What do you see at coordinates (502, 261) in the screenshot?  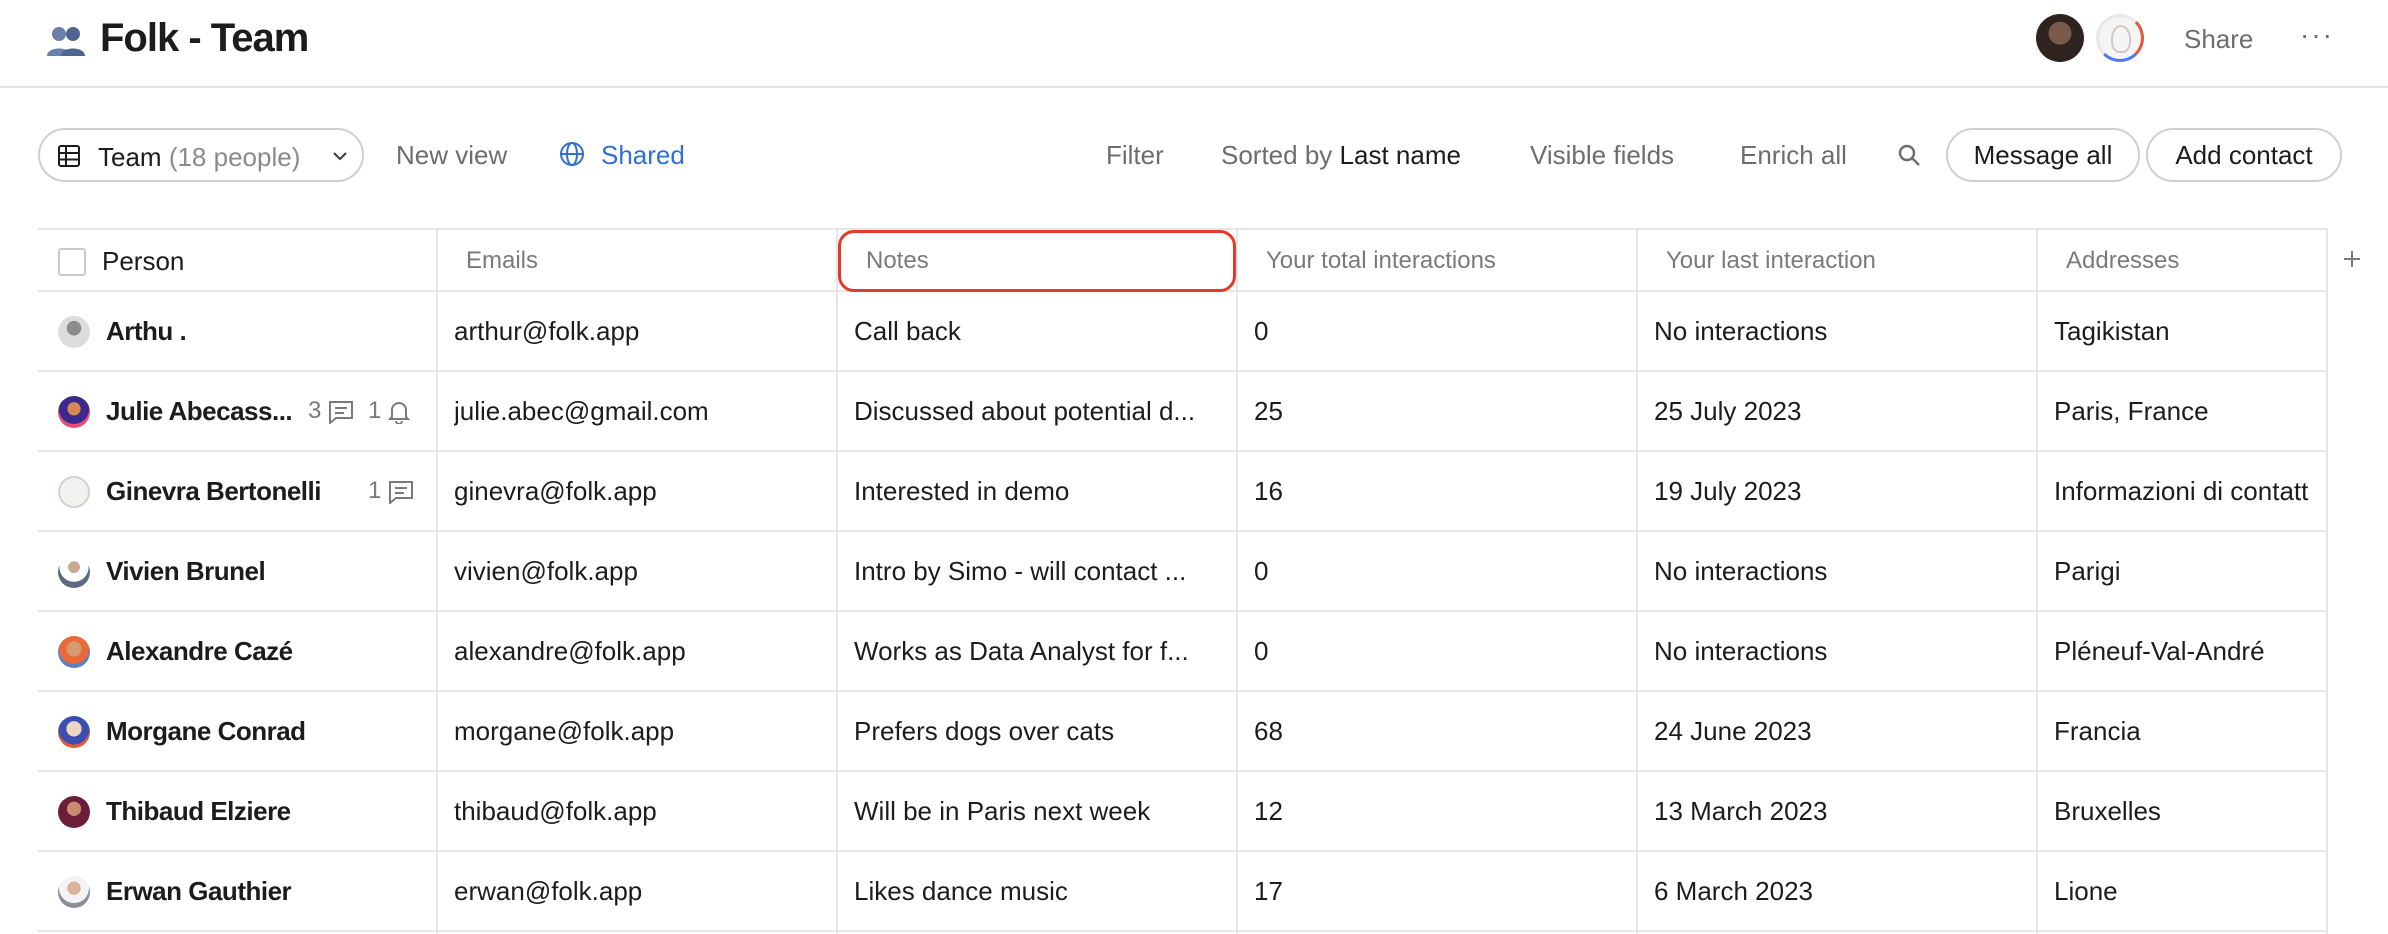 I see `column-header-emails: Emails` at bounding box center [502, 261].